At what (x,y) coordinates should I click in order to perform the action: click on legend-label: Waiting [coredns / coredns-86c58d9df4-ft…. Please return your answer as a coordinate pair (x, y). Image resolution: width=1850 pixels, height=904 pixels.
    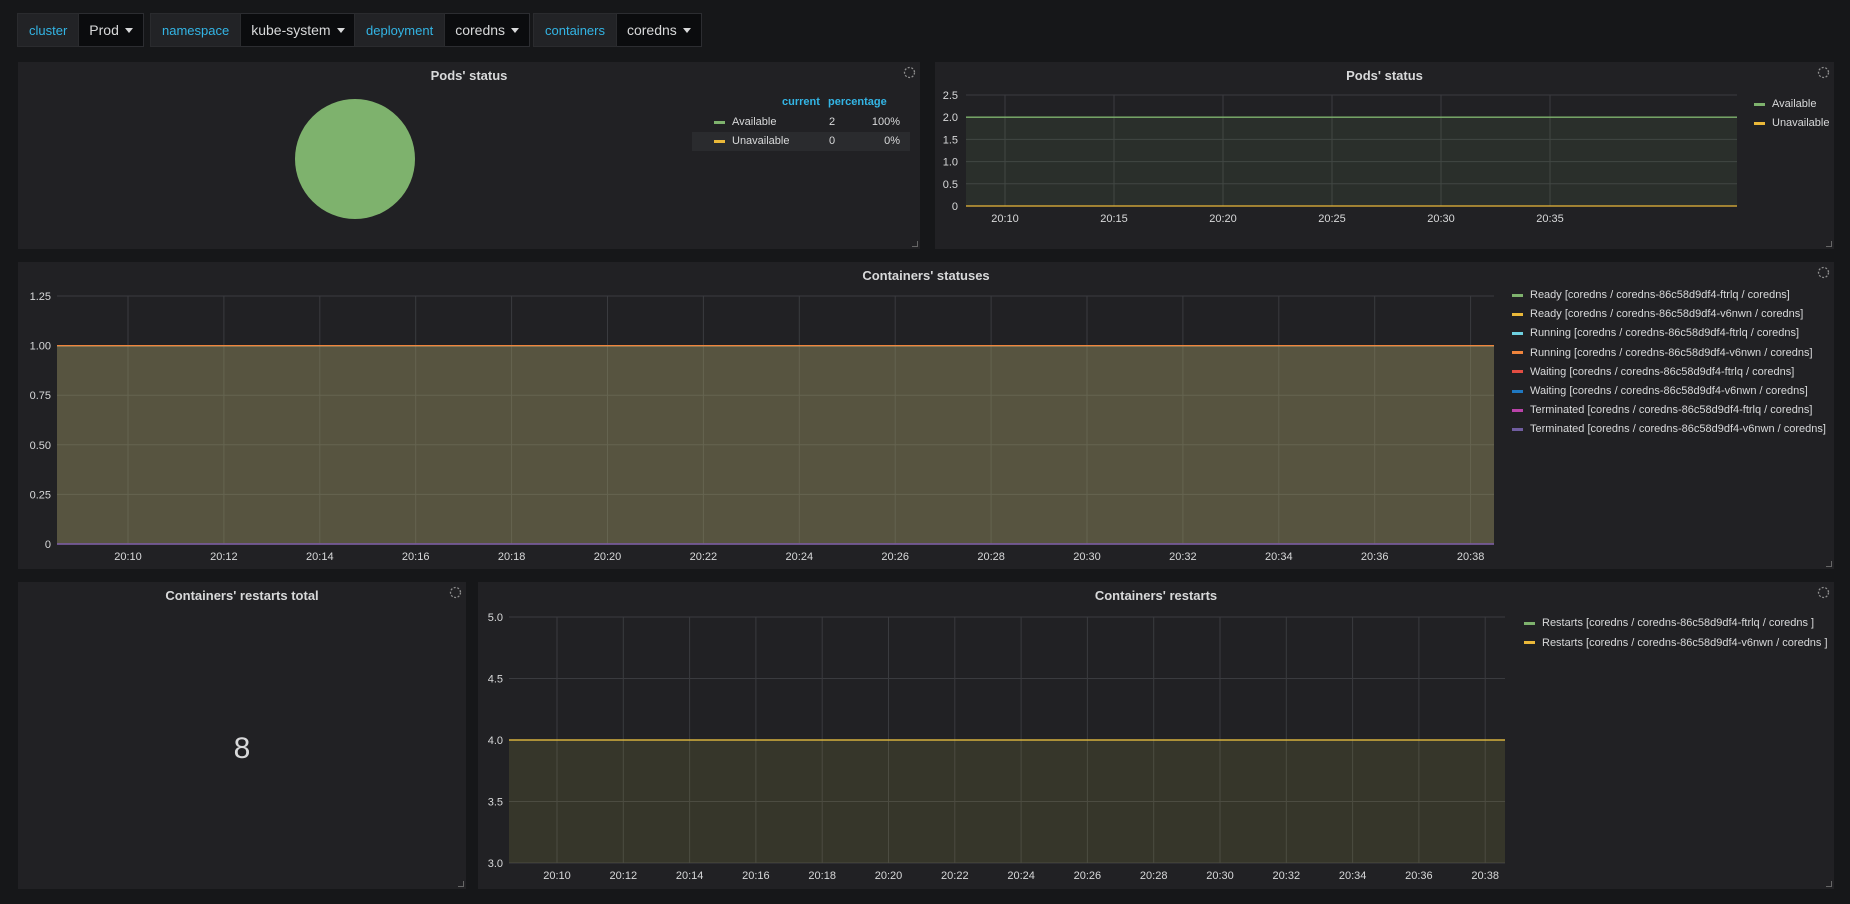
    Looking at the image, I should click on (1662, 371).